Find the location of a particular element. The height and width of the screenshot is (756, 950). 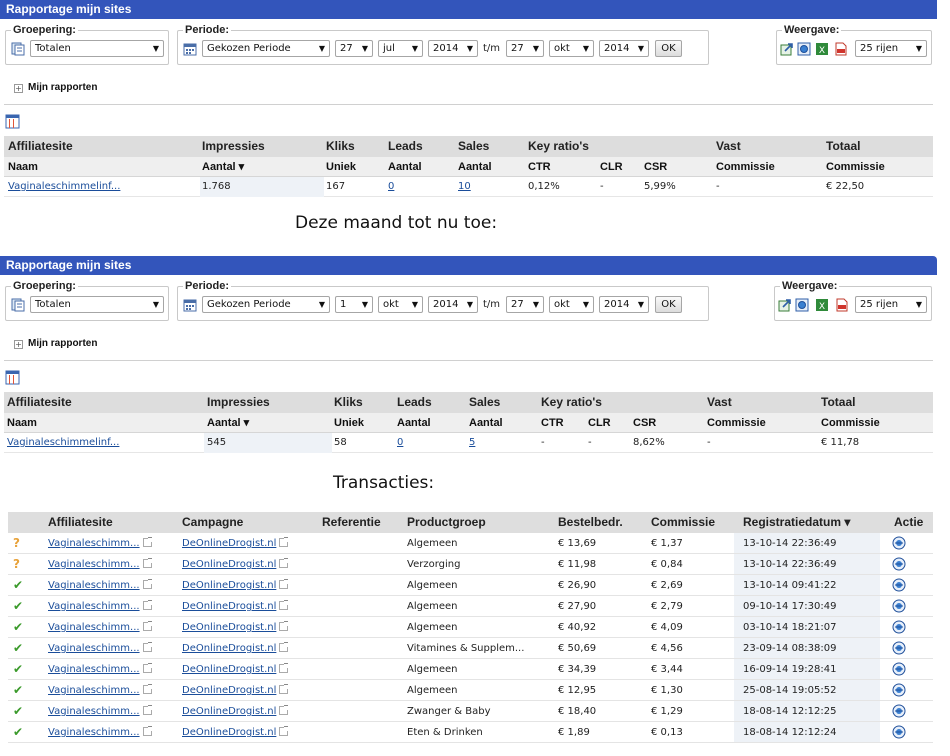

sub-sales-aantal: Aantal is located at coordinates (475, 167).